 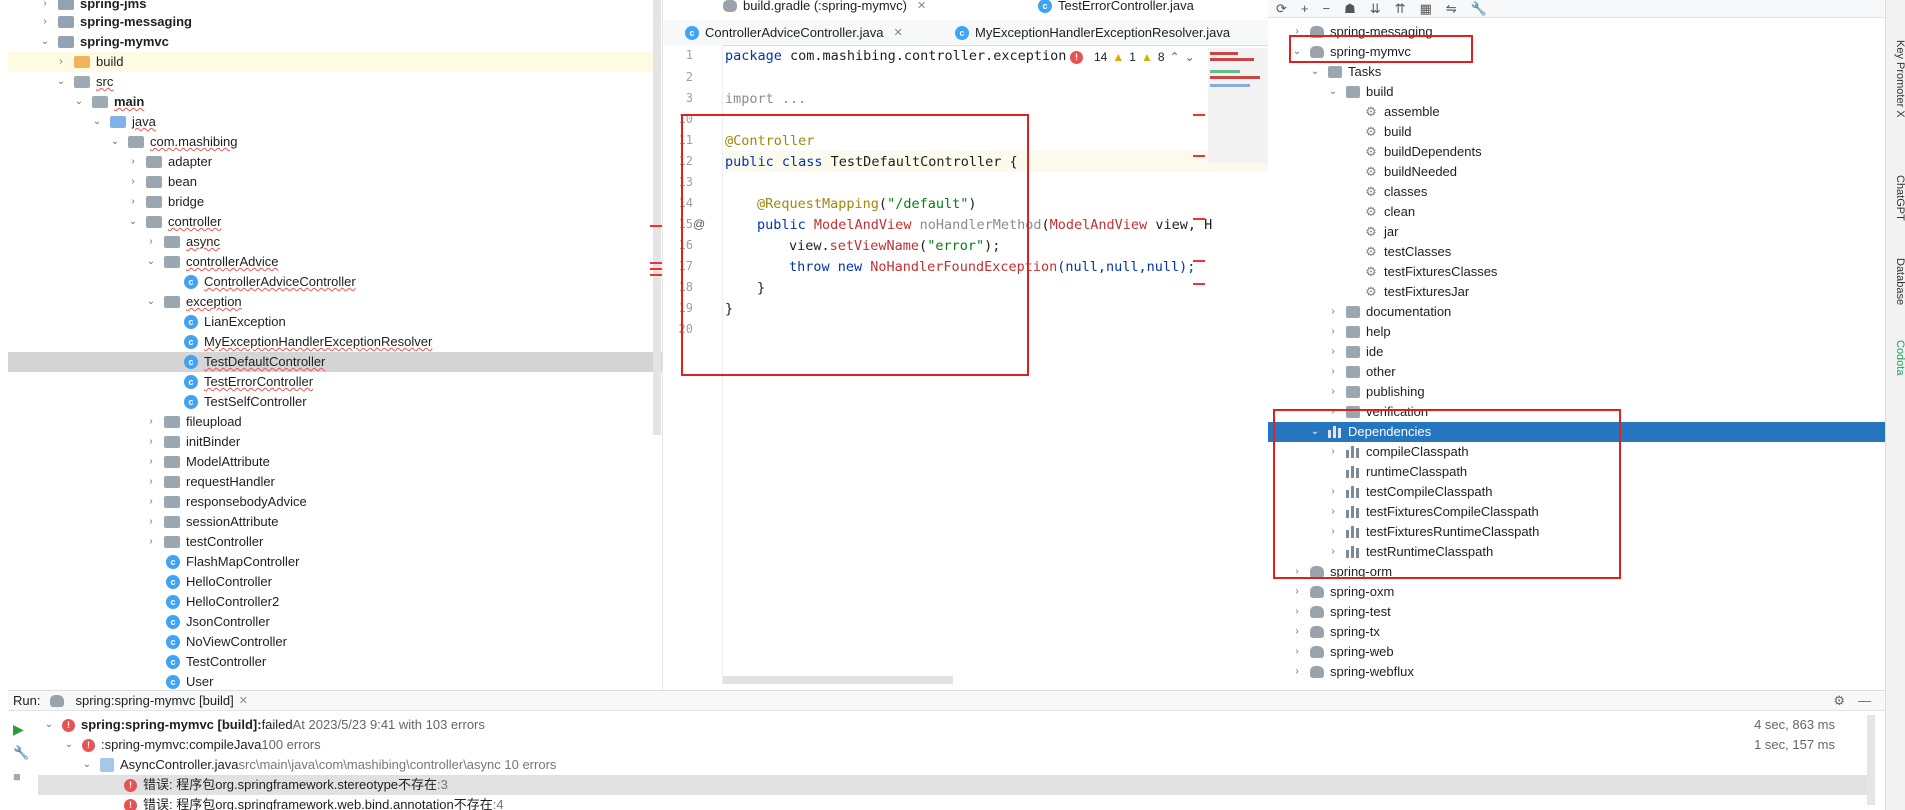 I want to click on run-row-compilejava: ⌄!:spring-mymvc:compileJava 100 errors, so click(x=191, y=745).